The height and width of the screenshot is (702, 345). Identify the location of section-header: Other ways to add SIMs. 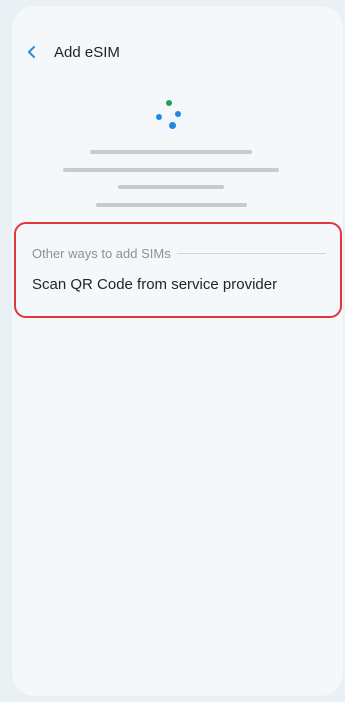
(179, 253).